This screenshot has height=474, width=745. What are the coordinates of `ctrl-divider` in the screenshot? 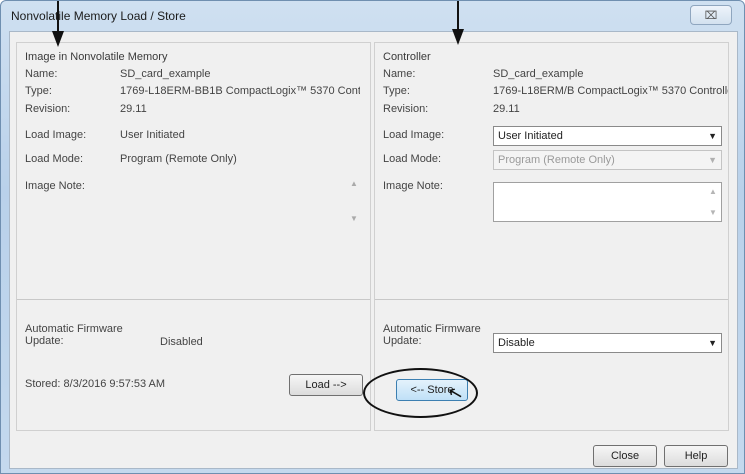 It's located at (551, 299).